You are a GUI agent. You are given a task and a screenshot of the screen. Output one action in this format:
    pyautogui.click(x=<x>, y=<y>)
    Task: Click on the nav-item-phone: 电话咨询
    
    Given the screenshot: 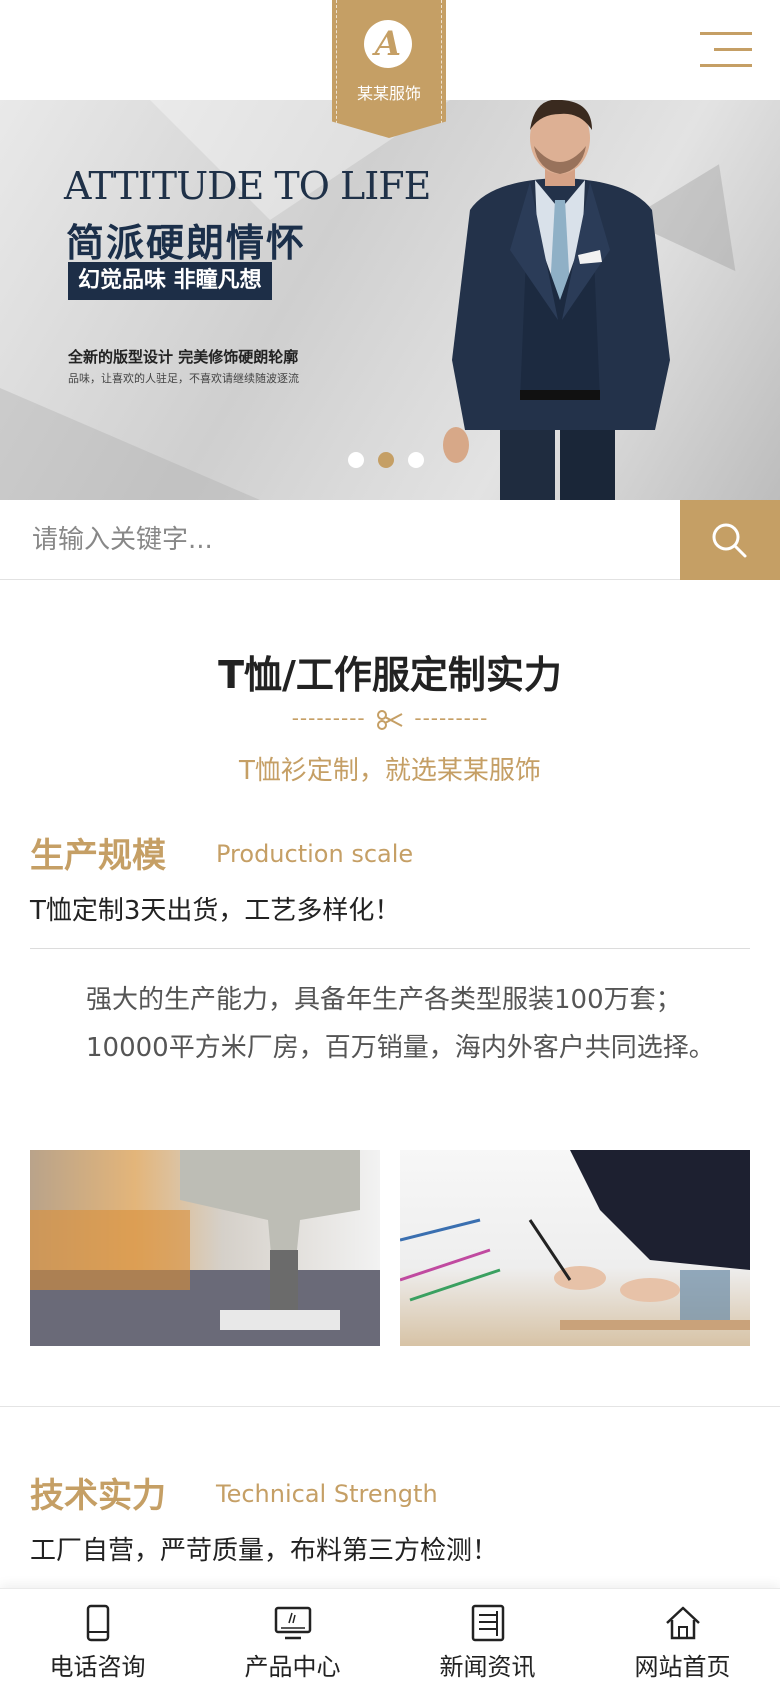 What is the action you would take?
    pyautogui.click(x=97, y=1638)
    